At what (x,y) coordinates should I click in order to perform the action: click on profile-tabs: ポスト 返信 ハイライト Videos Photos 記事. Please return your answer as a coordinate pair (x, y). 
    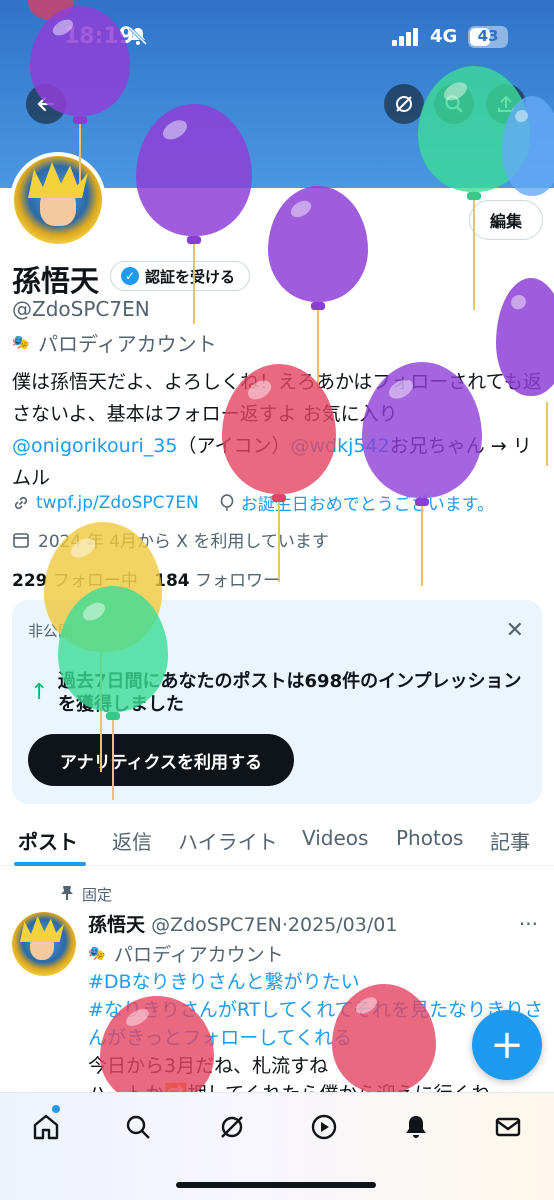
    Looking at the image, I should click on (277, 839).